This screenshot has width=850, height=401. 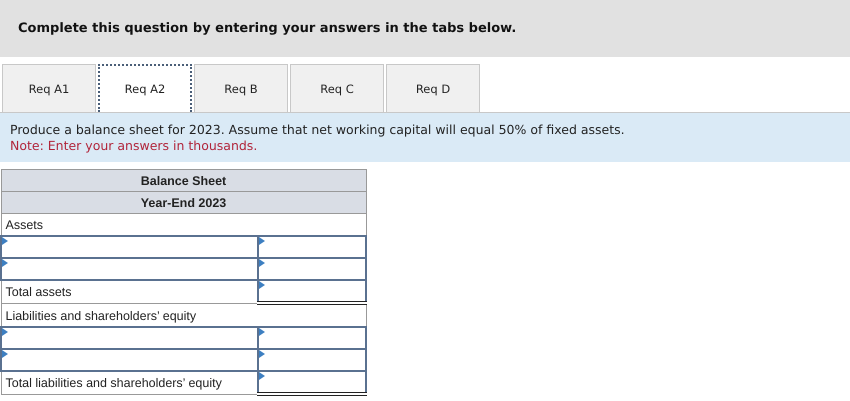 I want to click on instruction-title: Complete this question by entering your answers in the tabs below., so click(x=267, y=28).